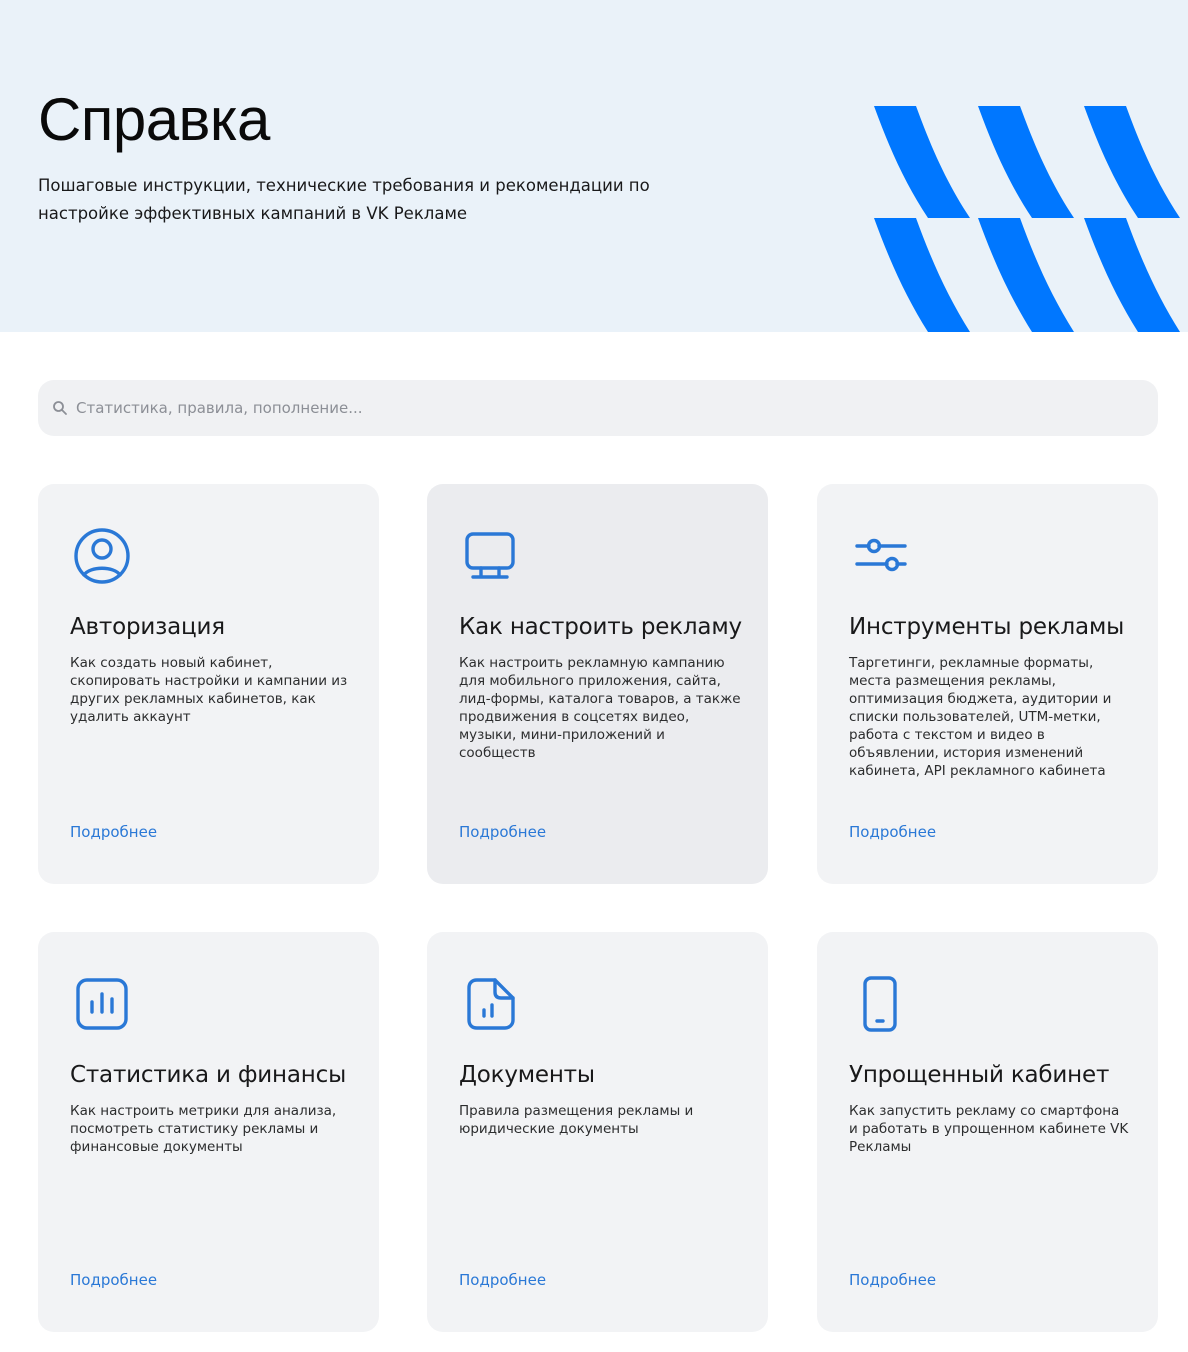  Describe the element at coordinates (987, 627) in the screenshot. I see `card-title: Инструменты рекламы` at that location.